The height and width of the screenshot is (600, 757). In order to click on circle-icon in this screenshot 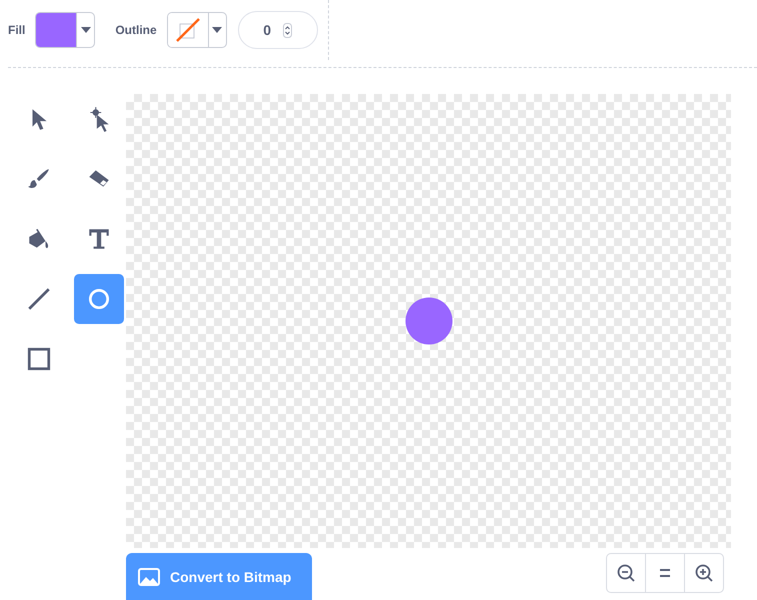, I will do `click(99, 299)`.